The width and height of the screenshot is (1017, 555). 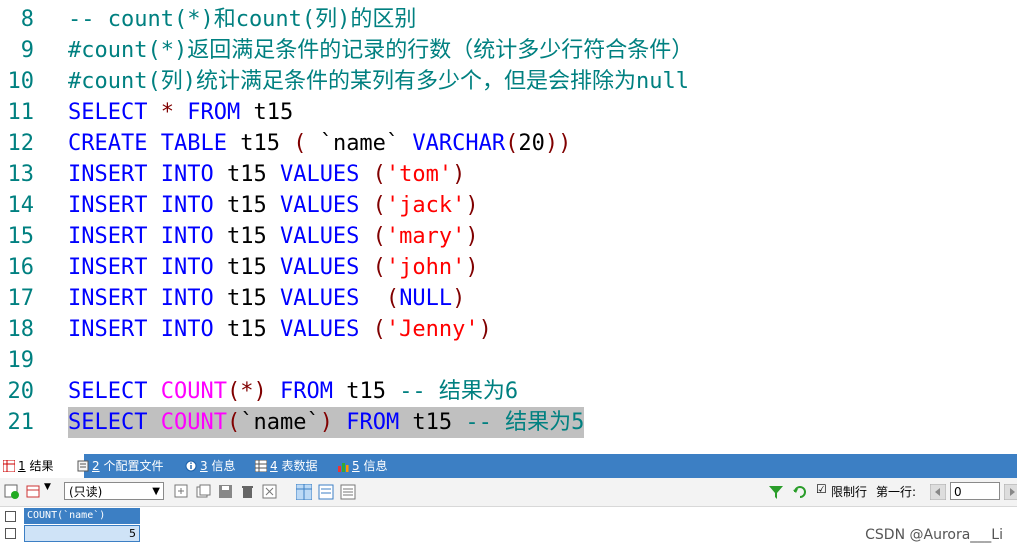 What do you see at coordinates (425, 267) in the screenshot?
I see `code-token: 'john'` at bounding box center [425, 267].